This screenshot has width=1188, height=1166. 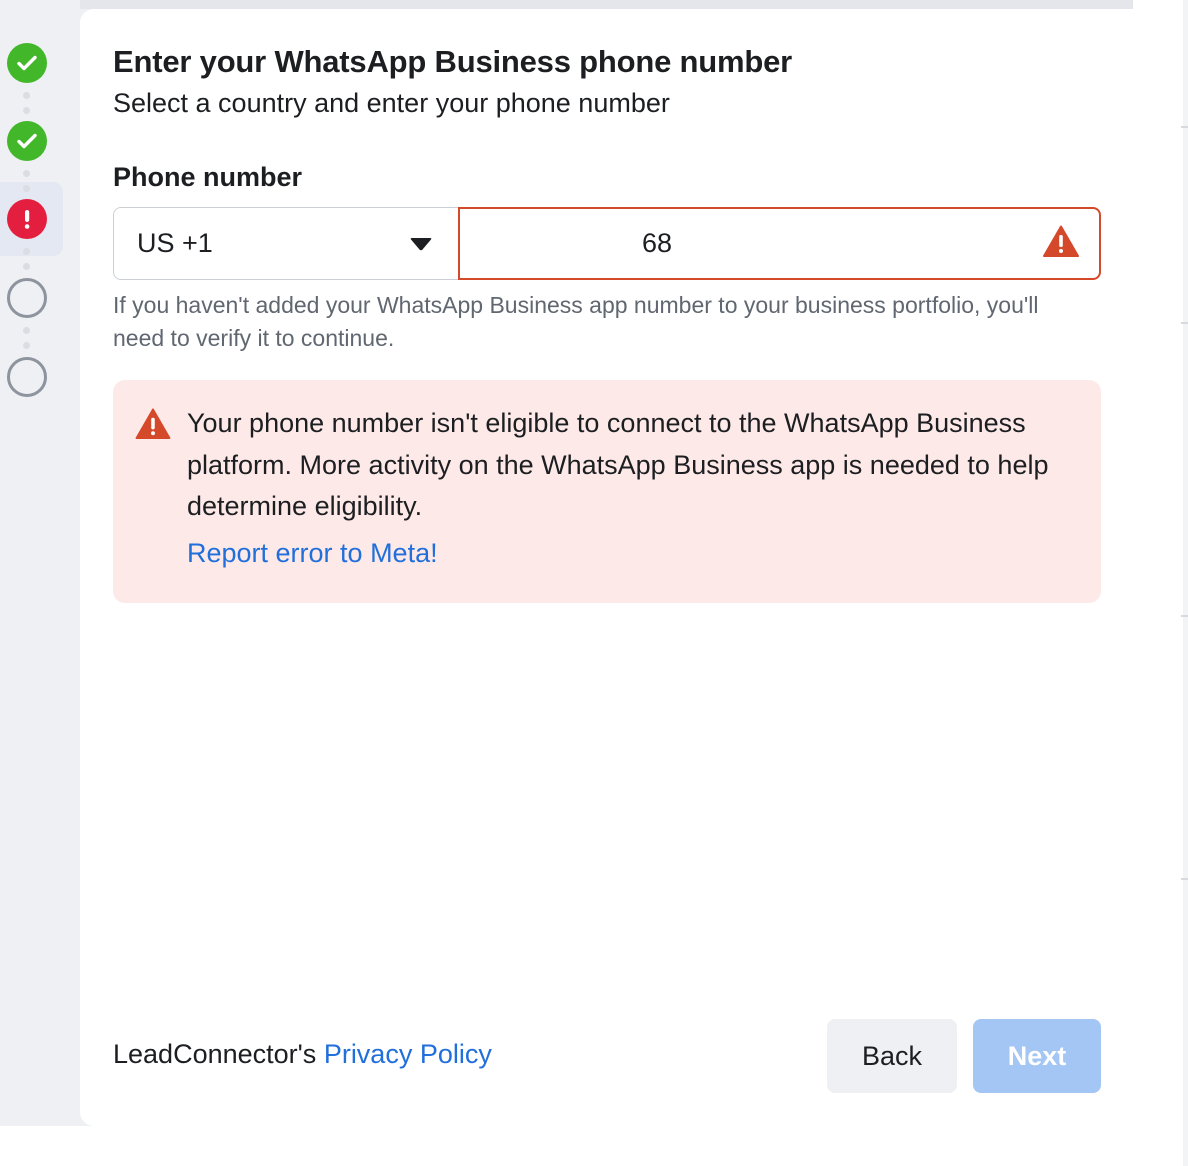 What do you see at coordinates (1037, 1056) in the screenshot?
I see `next-button: Next` at bounding box center [1037, 1056].